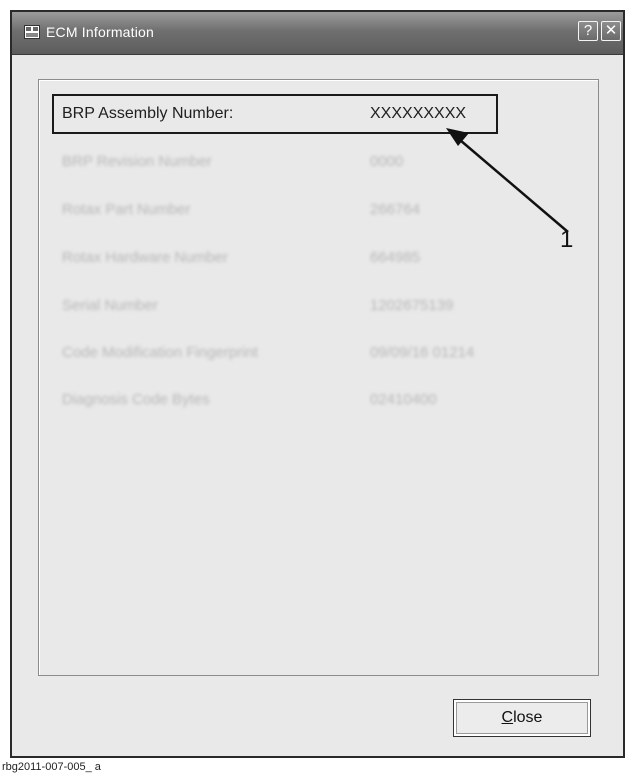  Describe the element at coordinates (403, 399) in the screenshot. I see `row-value: 02410400` at that location.